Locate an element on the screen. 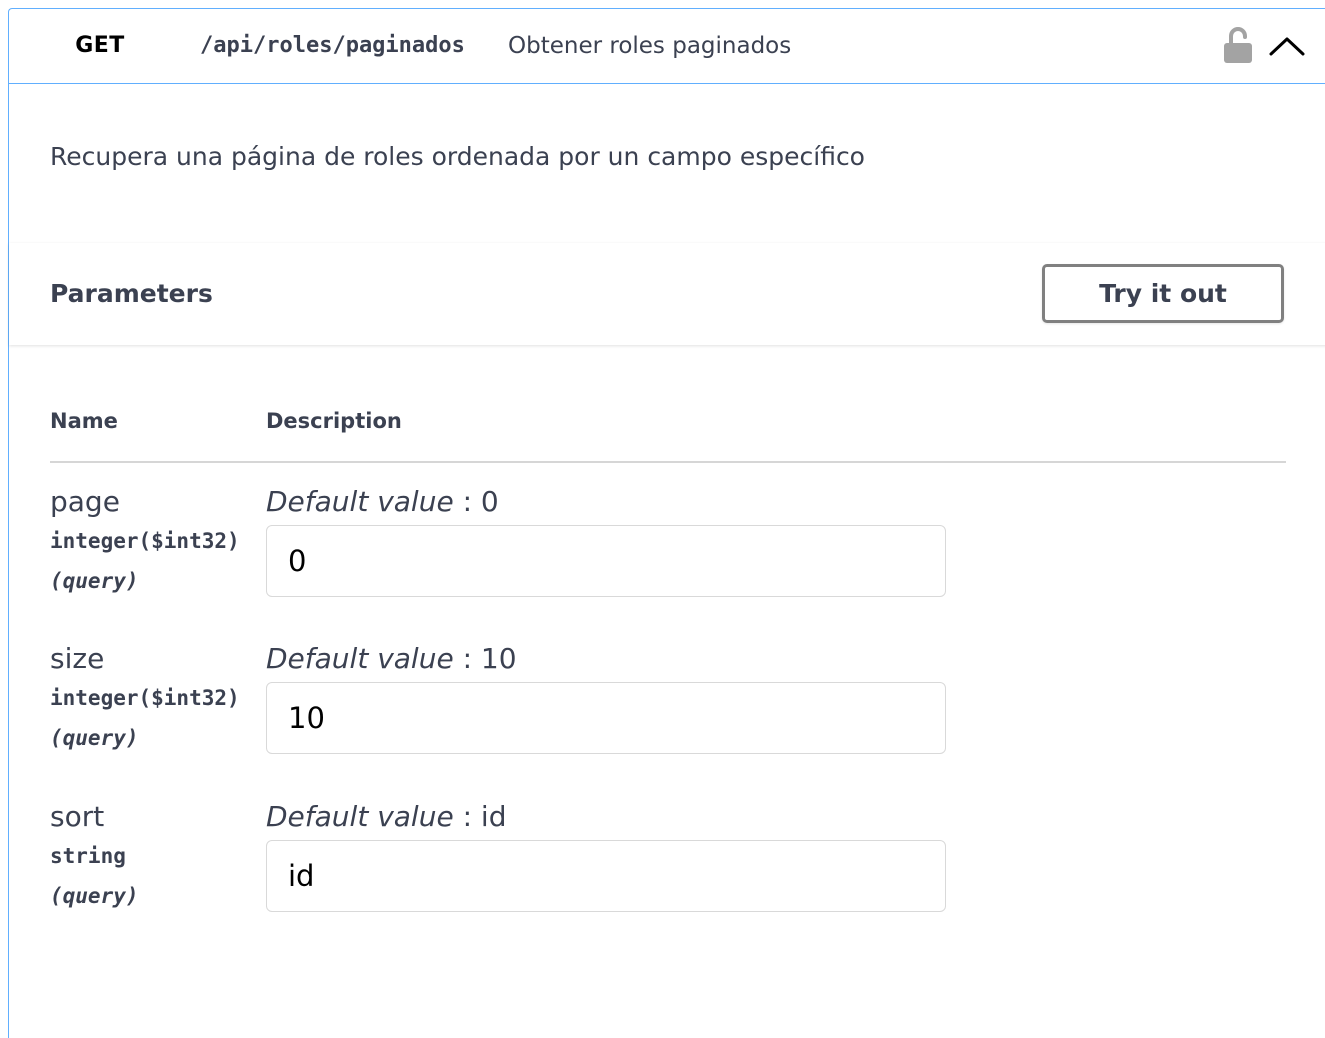  operation-summary-text: Obtener roles paginados is located at coordinates (650, 46).